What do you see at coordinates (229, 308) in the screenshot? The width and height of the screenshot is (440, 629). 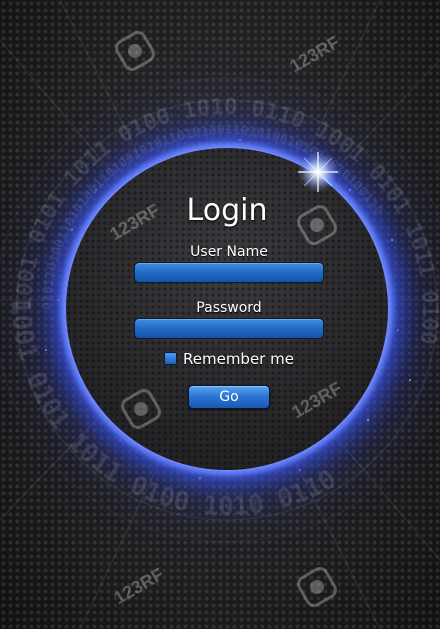 I see `password-label: Password` at bounding box center [229, 308].